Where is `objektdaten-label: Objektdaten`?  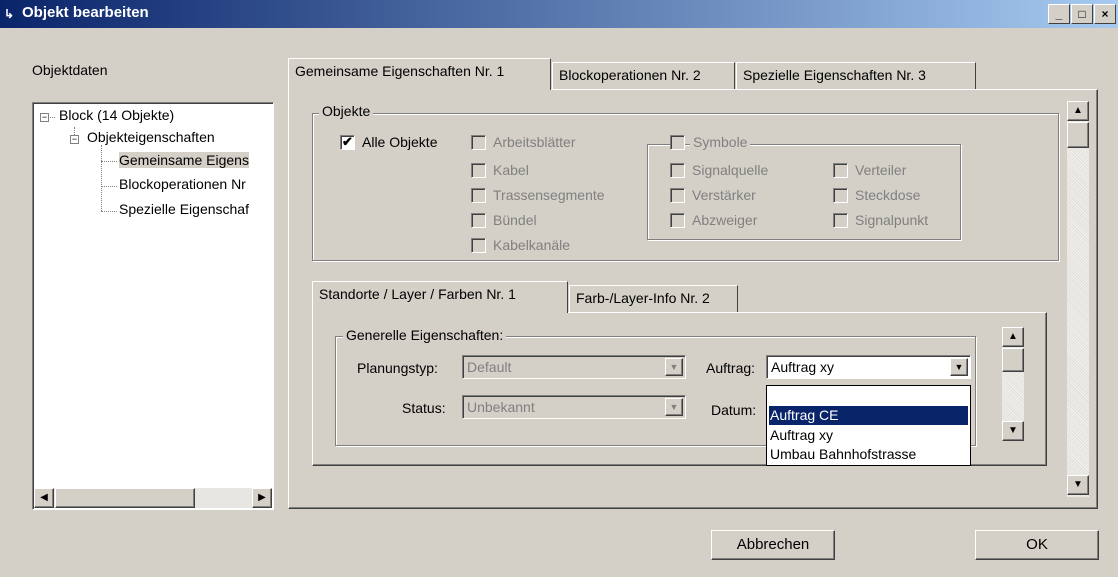
objektdaten-label: Objektdaten is located at coordinates (70, 70).